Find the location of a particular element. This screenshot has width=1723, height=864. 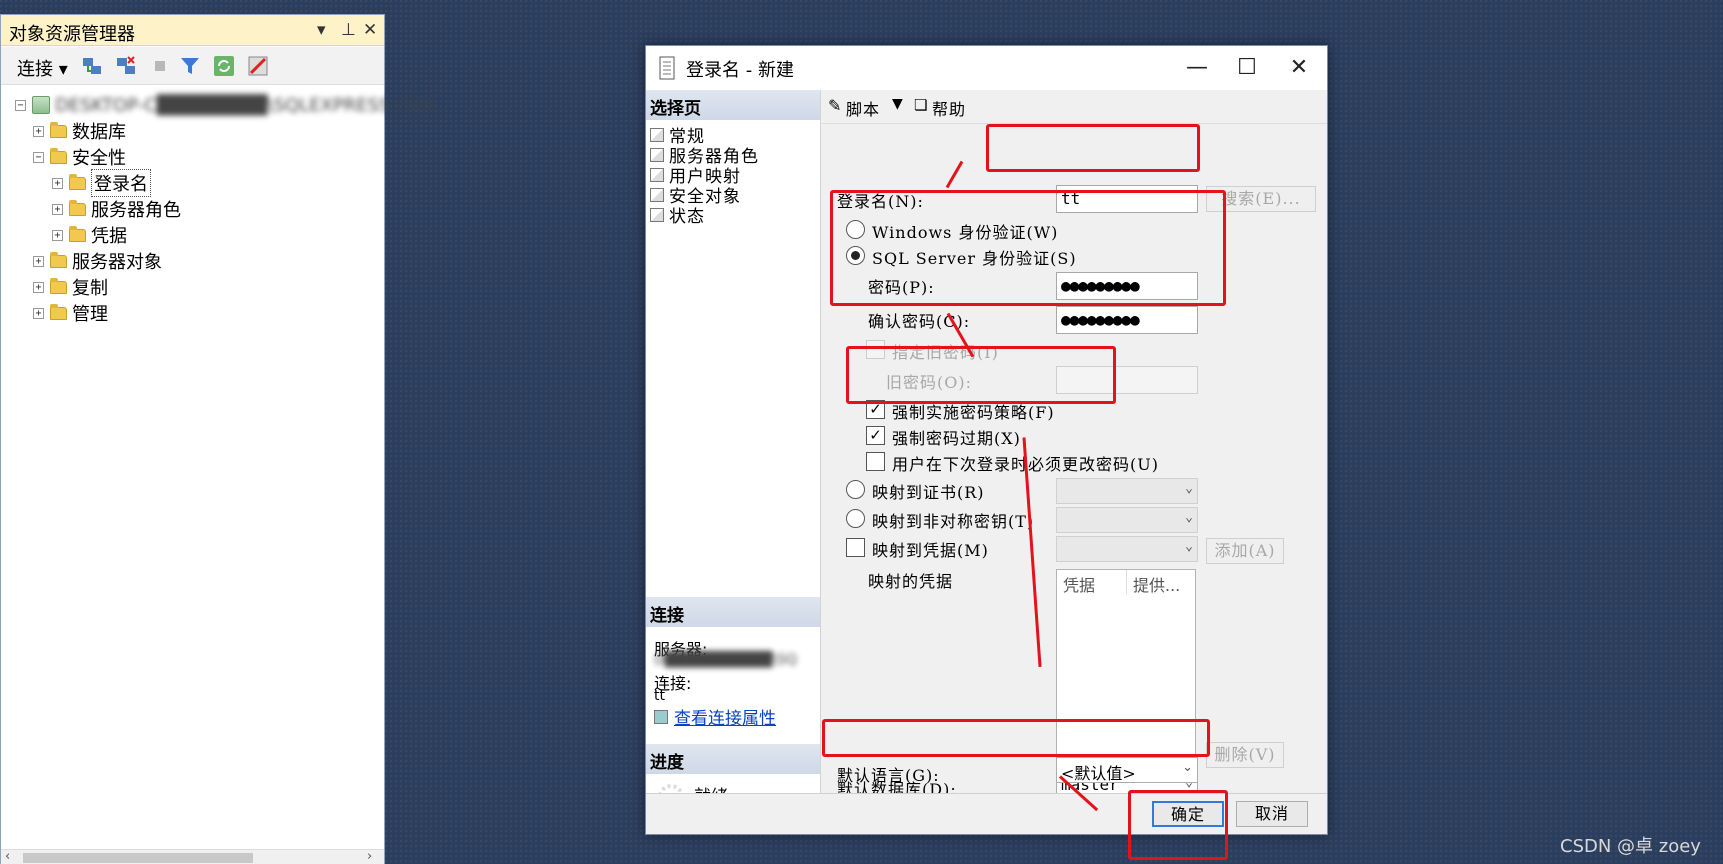

connect-button: 连接 ▾ is located at coordinates (42, 68).